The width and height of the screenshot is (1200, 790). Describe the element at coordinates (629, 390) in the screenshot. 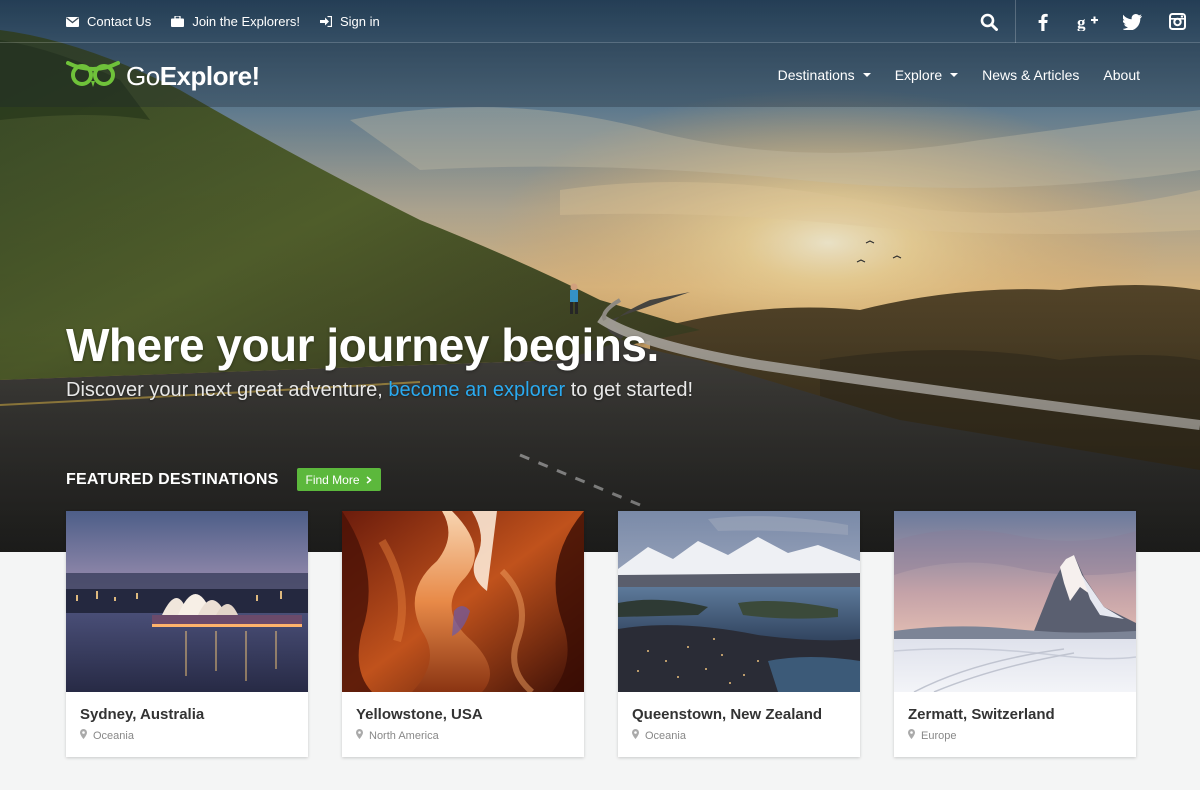

I see `hero-sub-after: to get started!` at that location.